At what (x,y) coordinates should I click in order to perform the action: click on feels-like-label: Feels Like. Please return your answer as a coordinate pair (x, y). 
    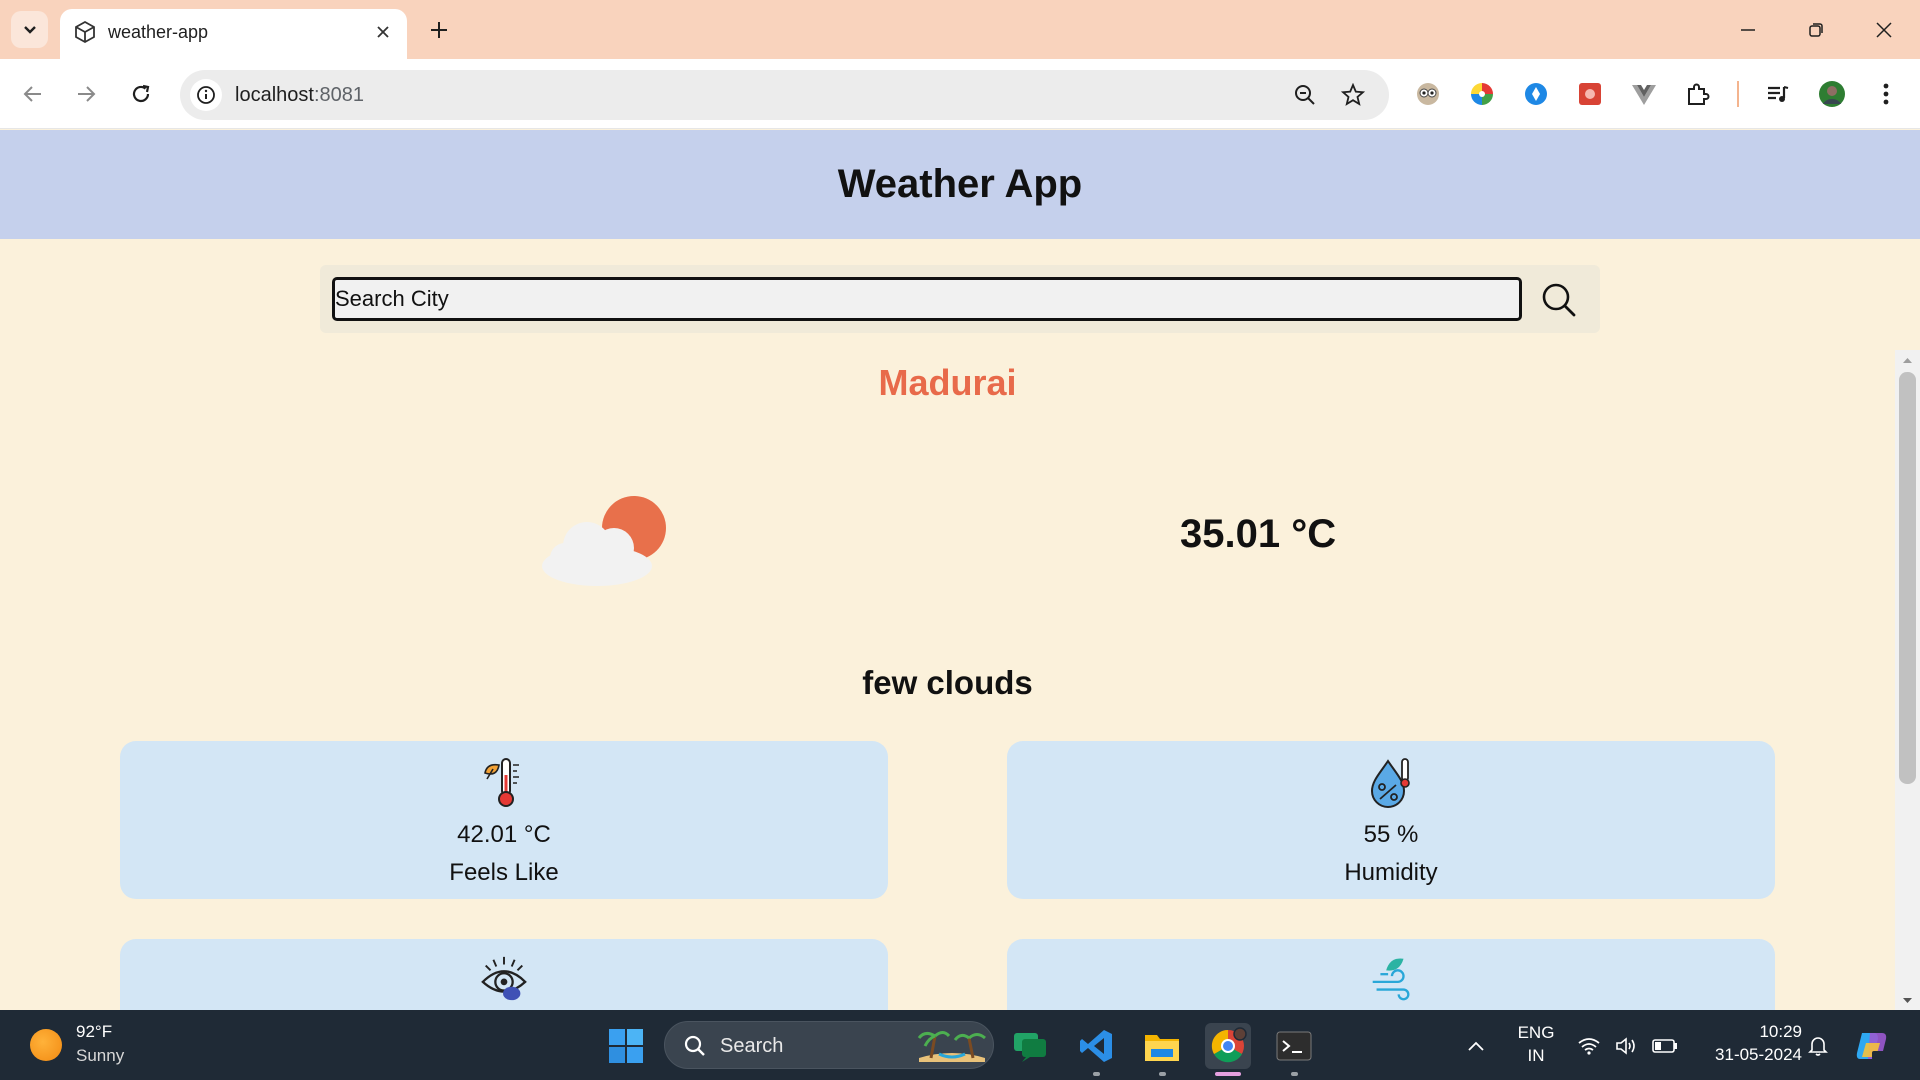
    Looking at the image, I should click on (504, 872).